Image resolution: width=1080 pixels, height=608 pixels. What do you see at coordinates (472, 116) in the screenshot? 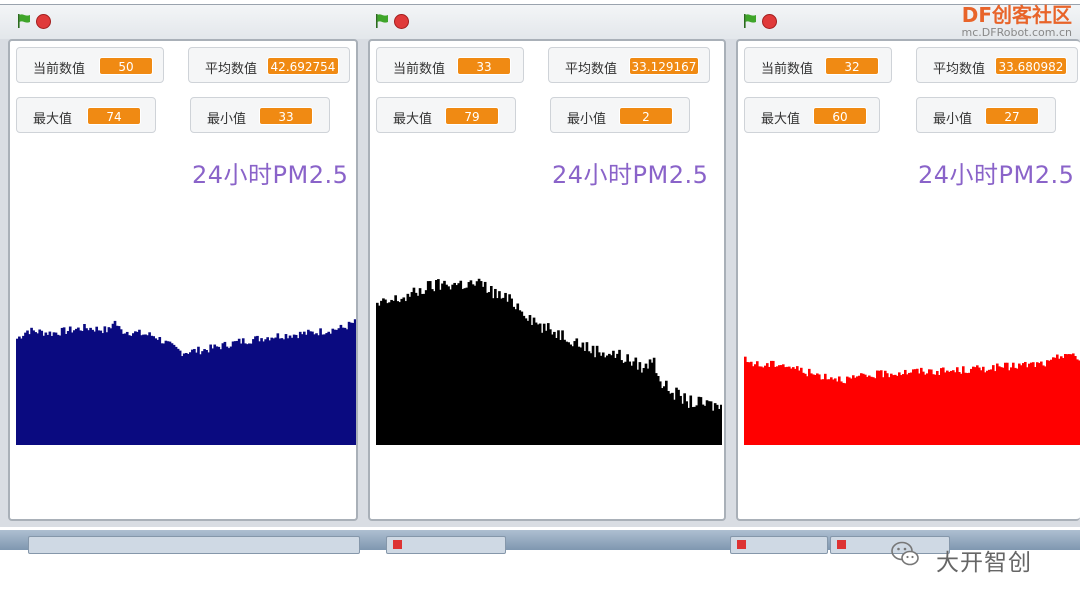
I see `monitor-value: 79` at bounding box center [472, 116].